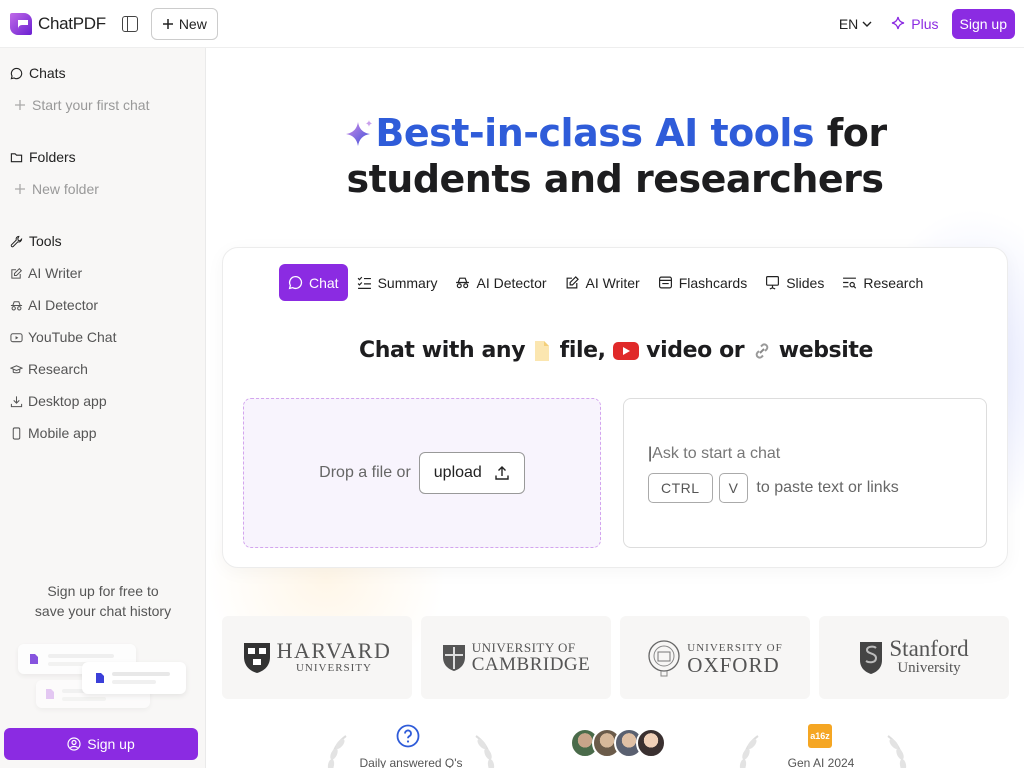 Image resolution: width=1024 pixels, height=768 pixels. I want to click on harvard-shield-icon, so click(256, 657).